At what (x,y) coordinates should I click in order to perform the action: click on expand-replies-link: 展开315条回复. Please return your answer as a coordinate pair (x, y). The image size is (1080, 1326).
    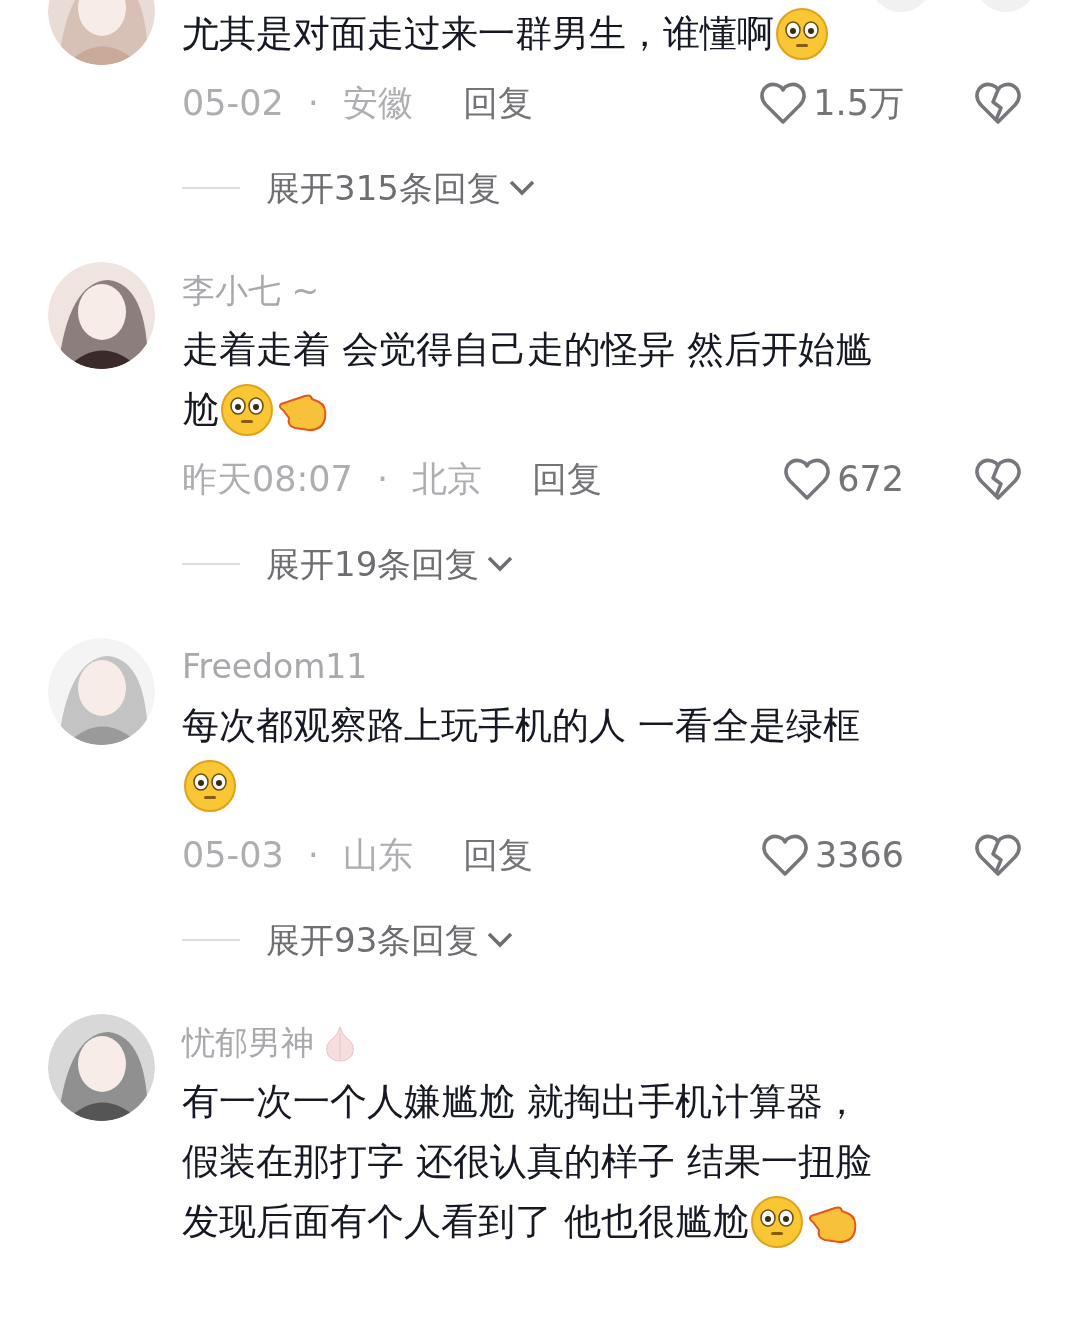
    Looking at the image, I should click on (383, 188).